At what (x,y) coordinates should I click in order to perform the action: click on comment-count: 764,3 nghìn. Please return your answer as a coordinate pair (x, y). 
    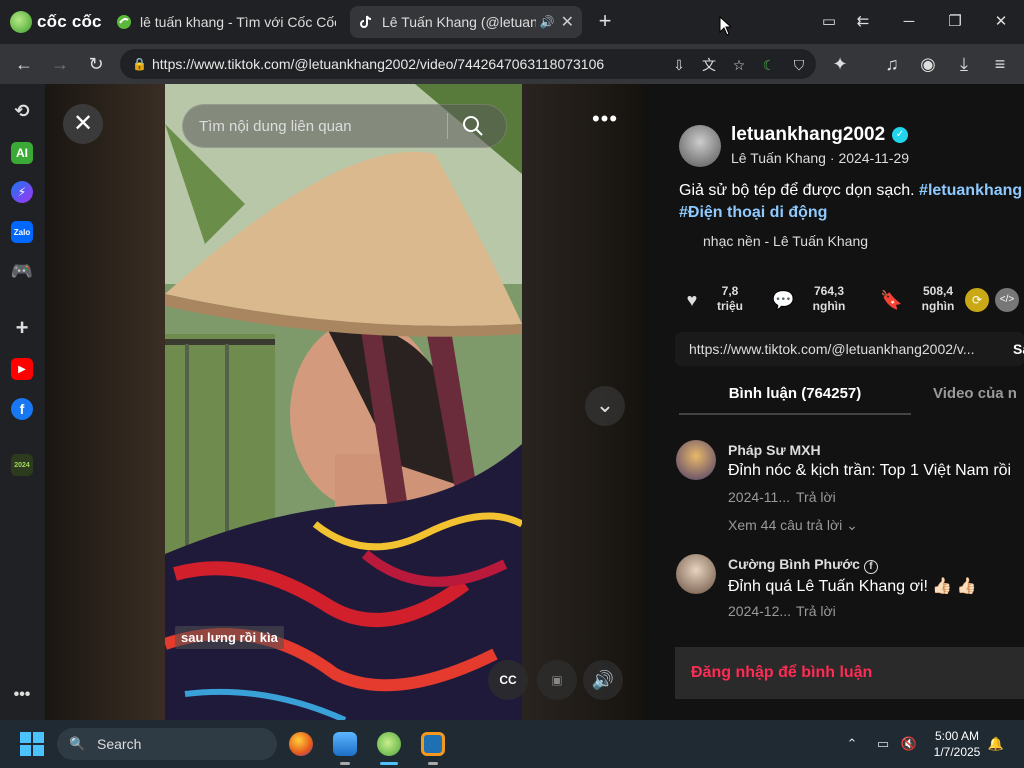
    Looking at the image, I should click on (829, 299).